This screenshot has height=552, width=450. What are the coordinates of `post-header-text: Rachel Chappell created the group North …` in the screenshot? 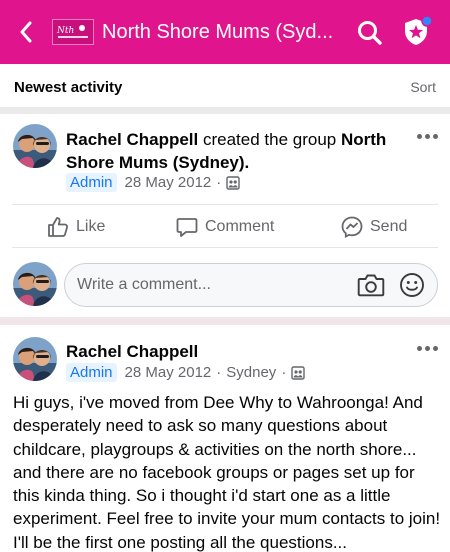 It's located at (236, 151).